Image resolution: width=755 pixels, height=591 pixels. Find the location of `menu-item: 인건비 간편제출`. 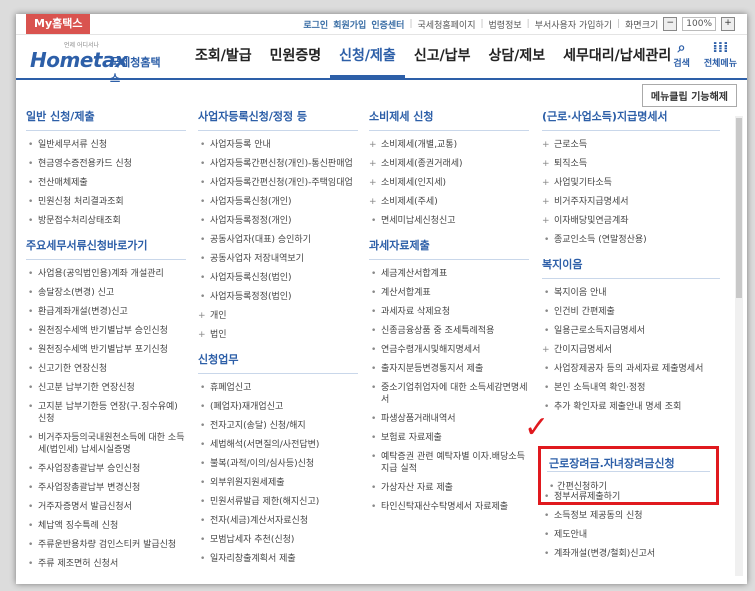

menu-item: 인건비 간편제출 is located at coordinates (631, 312).